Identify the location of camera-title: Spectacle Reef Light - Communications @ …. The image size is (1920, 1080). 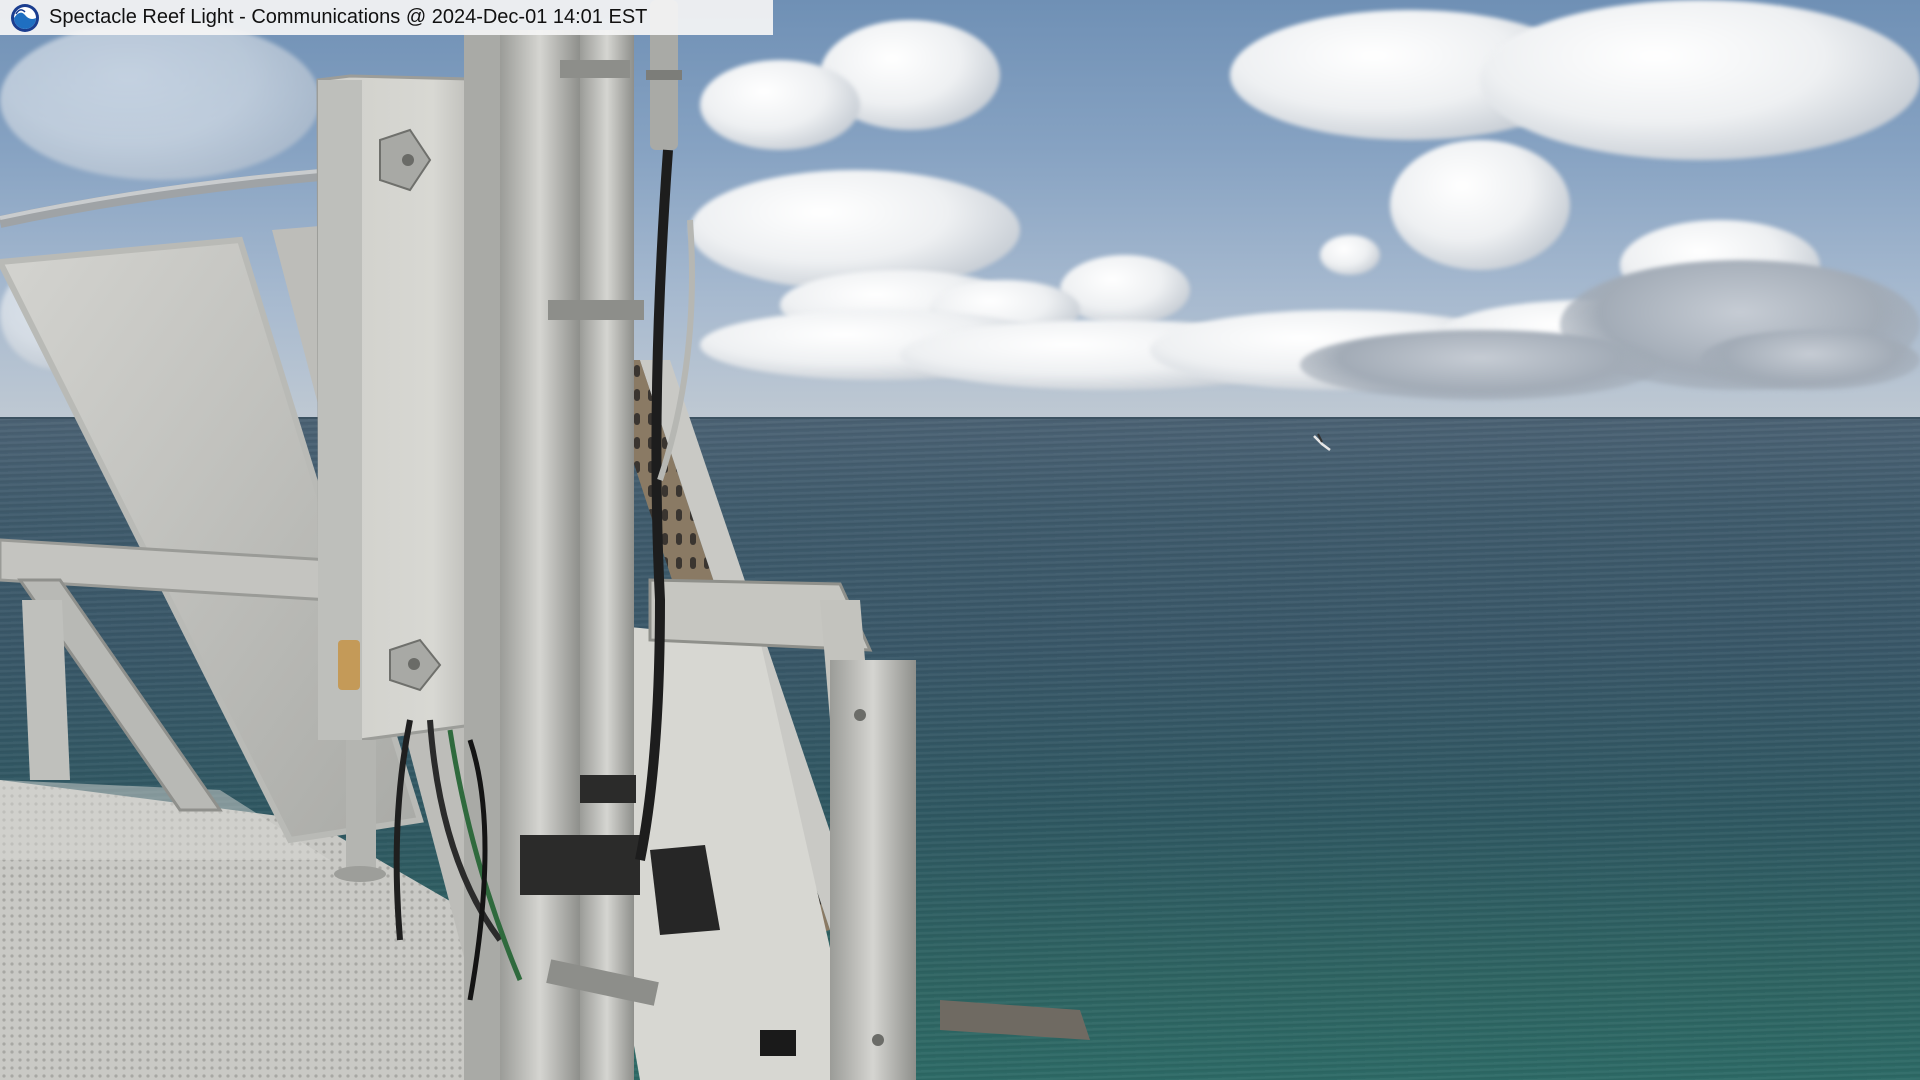
(348, 17).